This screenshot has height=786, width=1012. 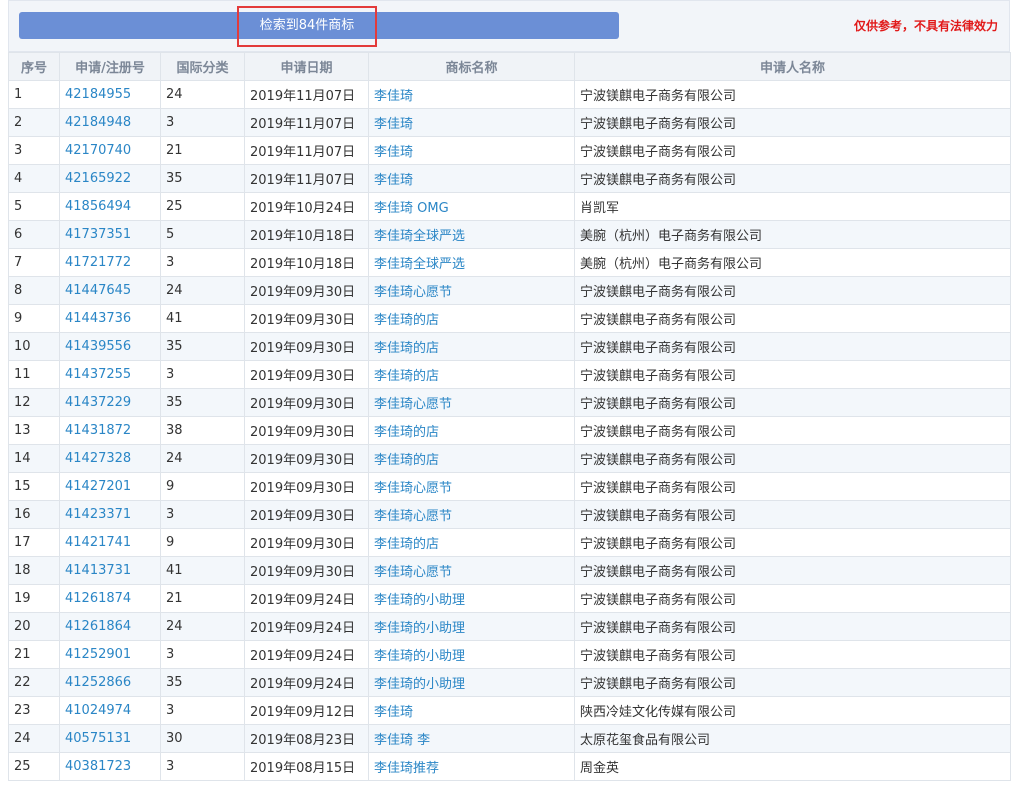 I want to click on reg-number-link: 41261864, so click(x=98, y=626).